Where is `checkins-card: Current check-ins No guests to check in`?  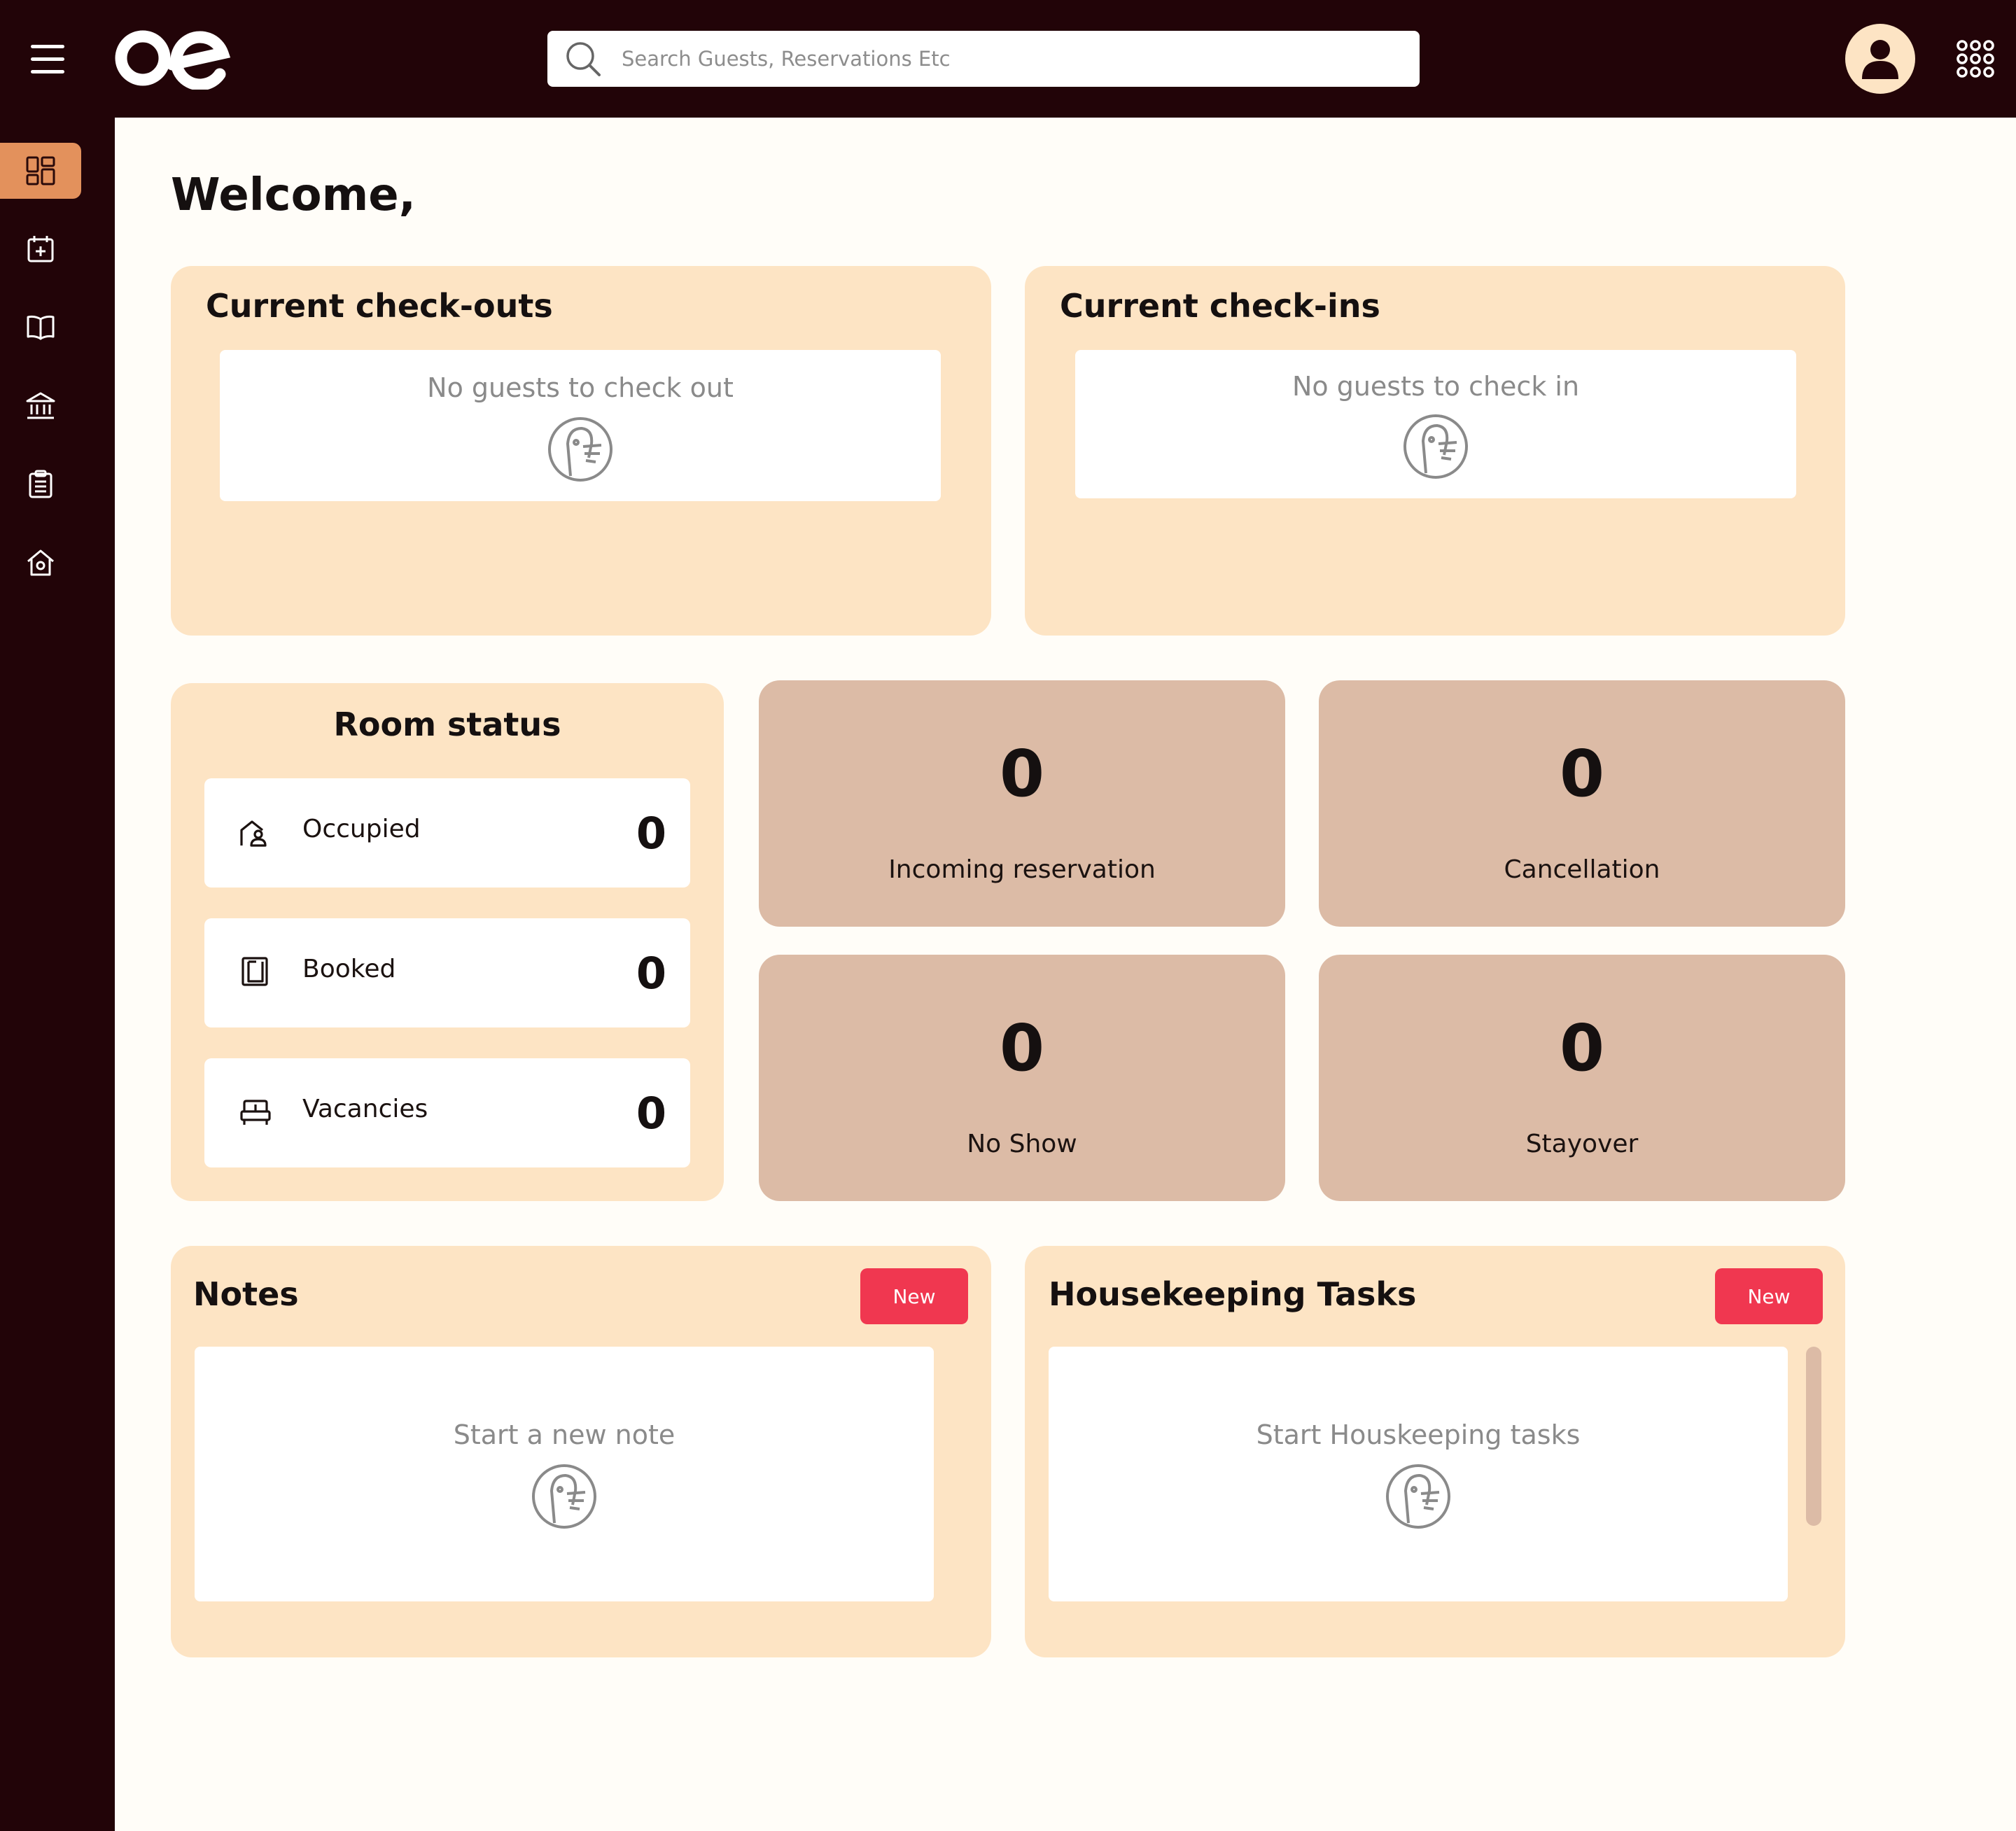 checkins-card: Current check-ins No guests to check in is located at coordinates (1435, 451).